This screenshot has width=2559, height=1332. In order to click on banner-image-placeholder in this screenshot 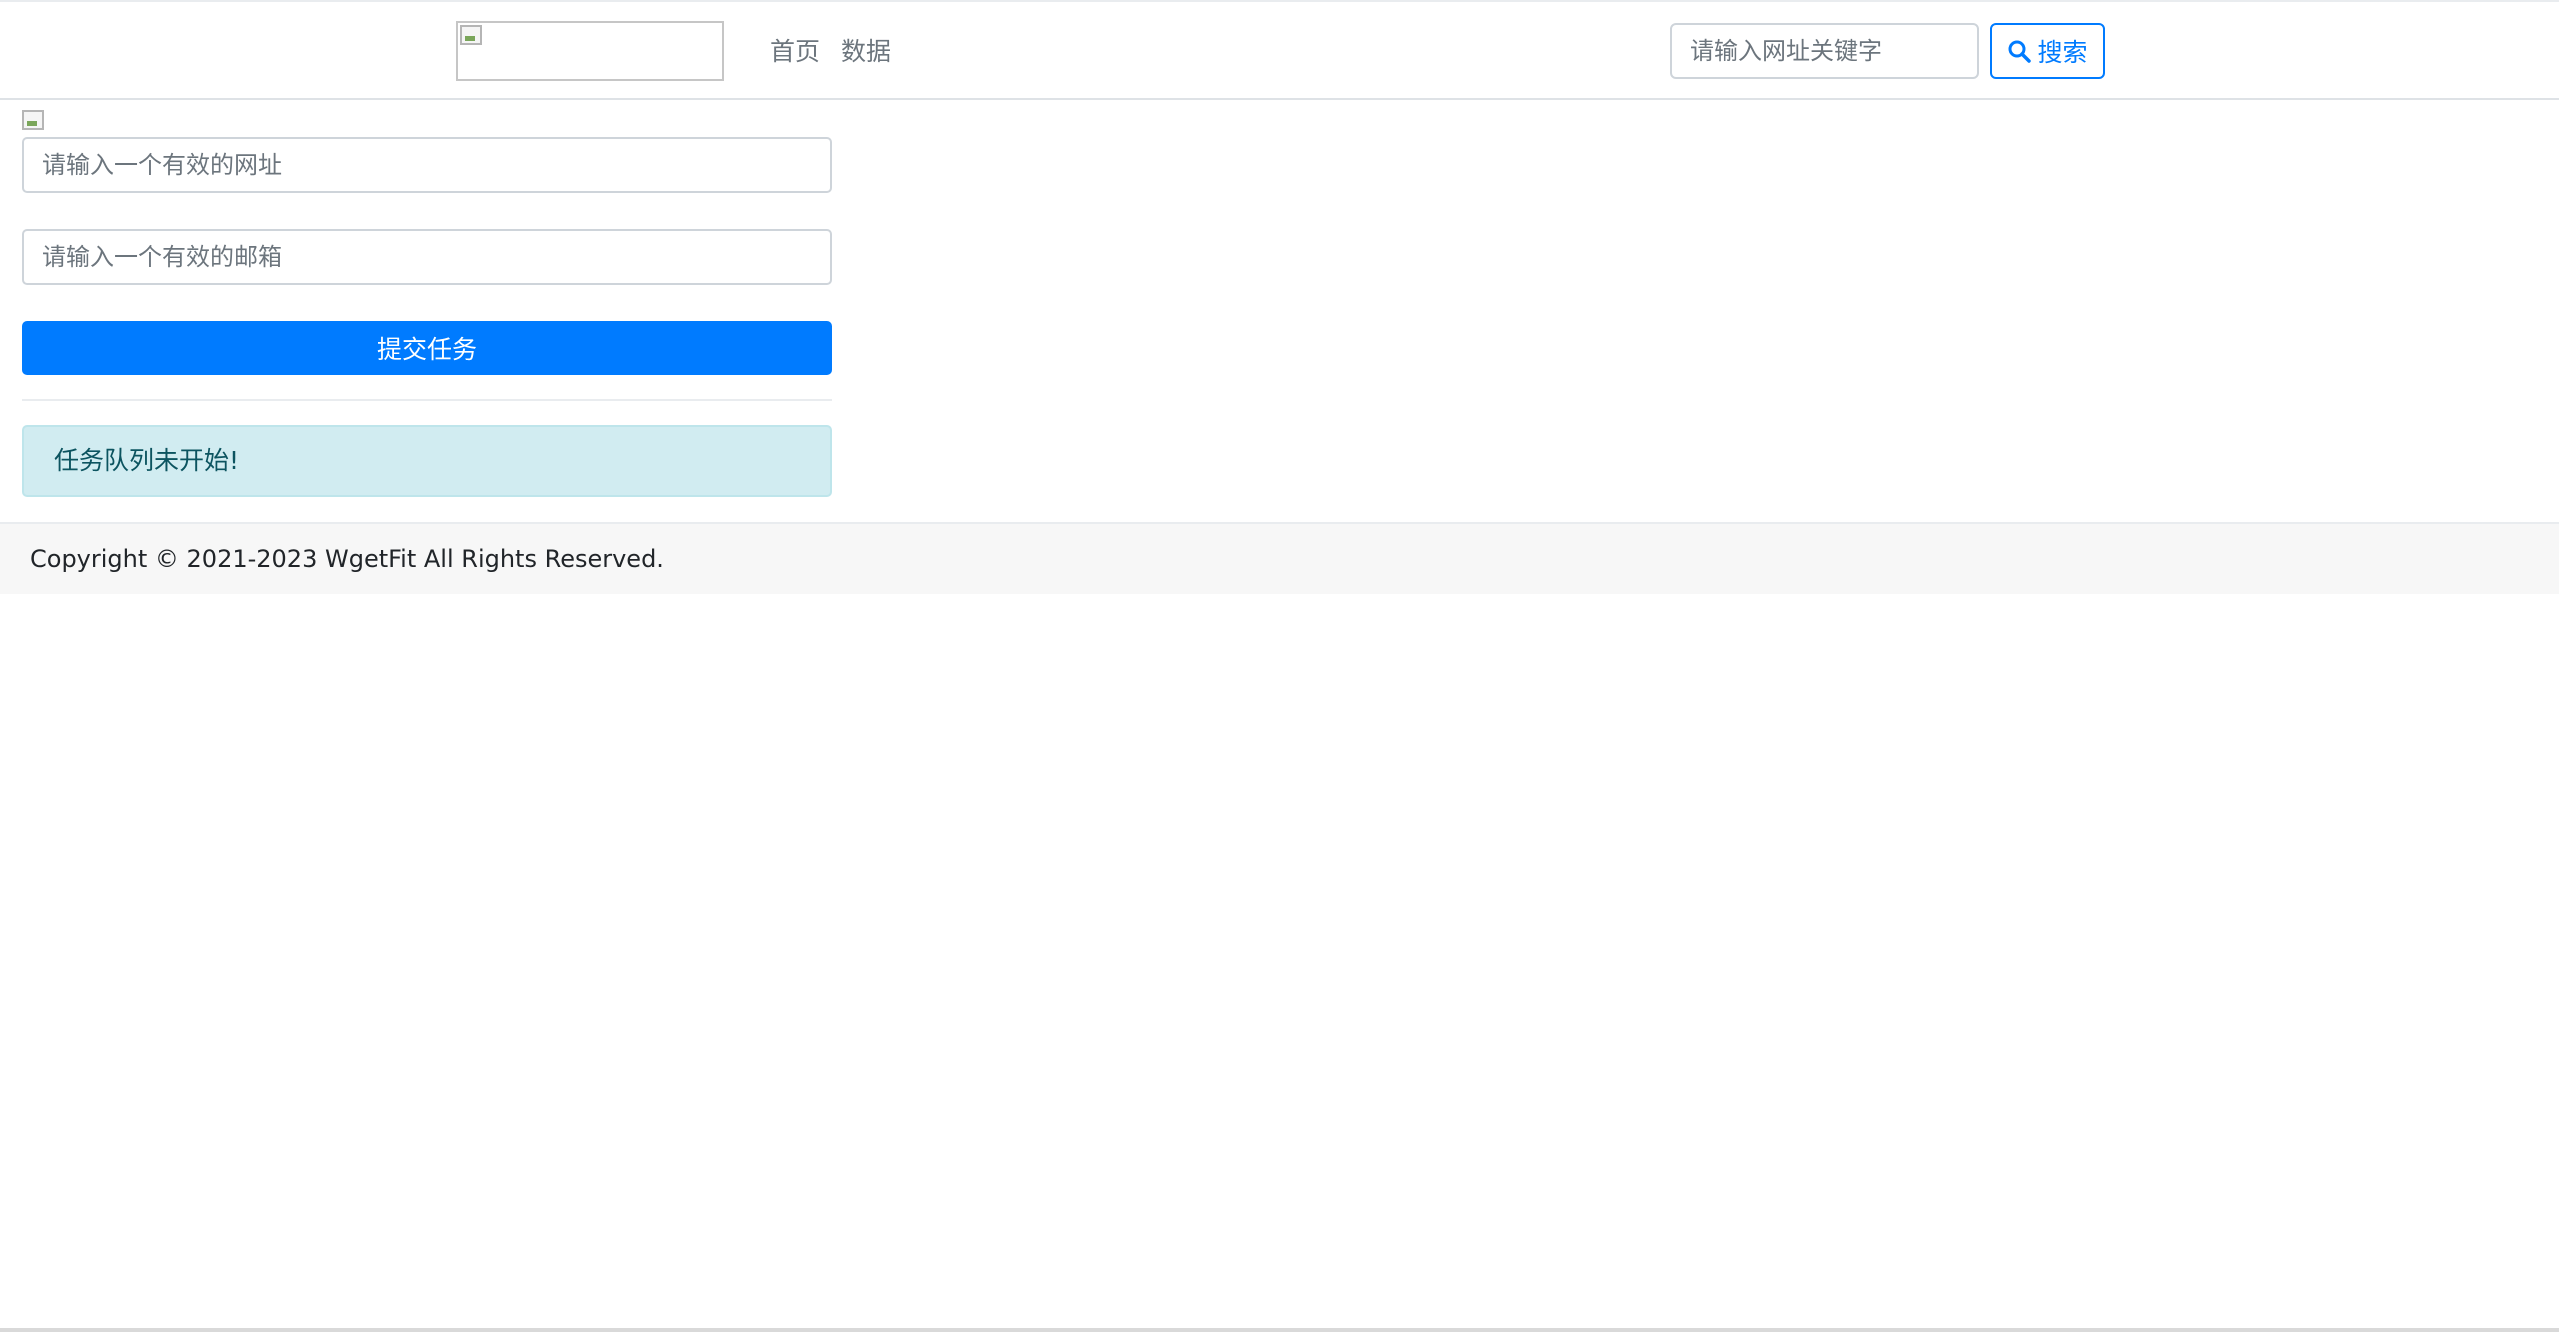, I will do `click(34, 122)`.